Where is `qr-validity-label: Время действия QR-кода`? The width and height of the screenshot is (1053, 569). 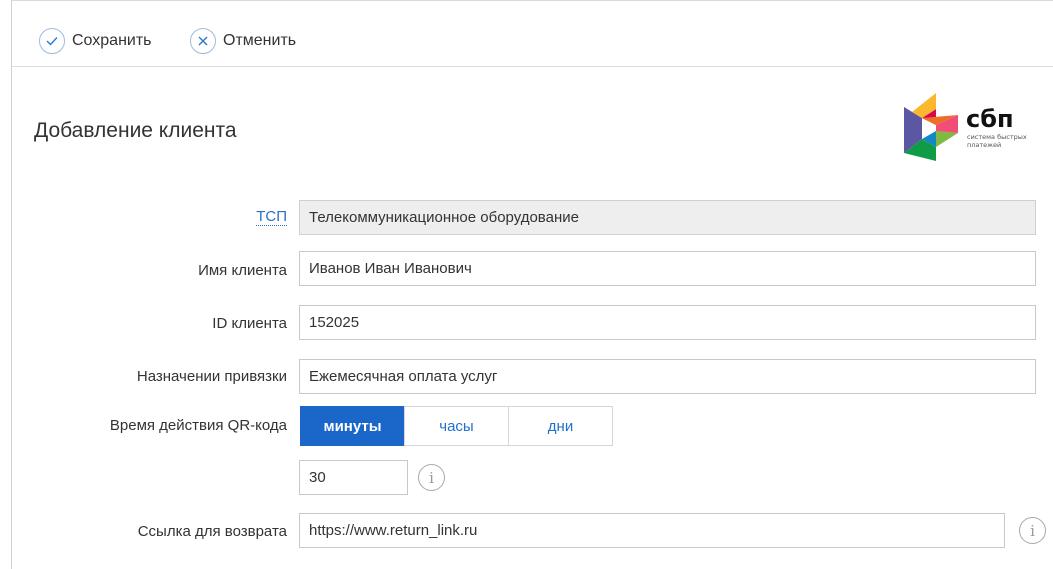
qr-validity-label: Время действия QR-кода is located at coordinates (198, 425).